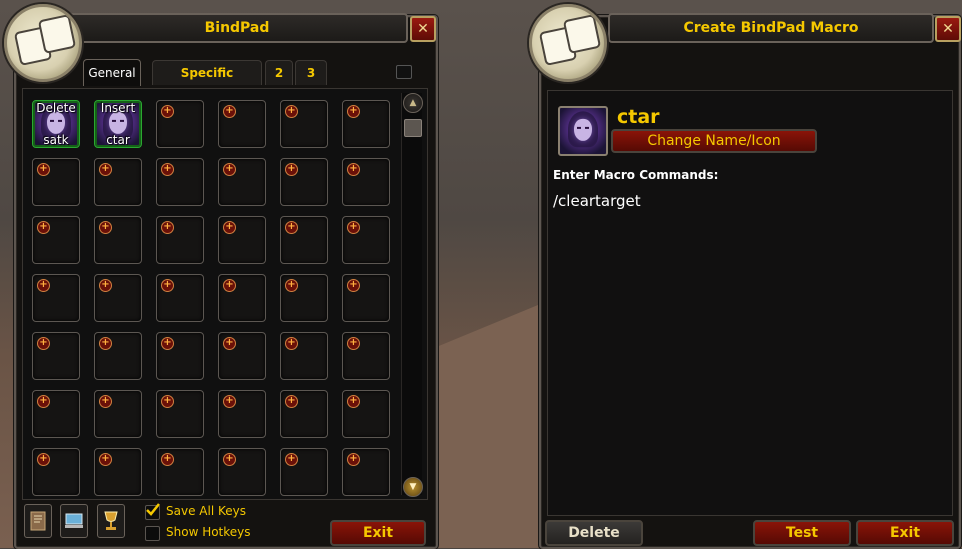 This screenshot has height=549, width=962. Describe the element at coordinates (311, 72) in the screenshot. I see `tab-3: 3` at that location.